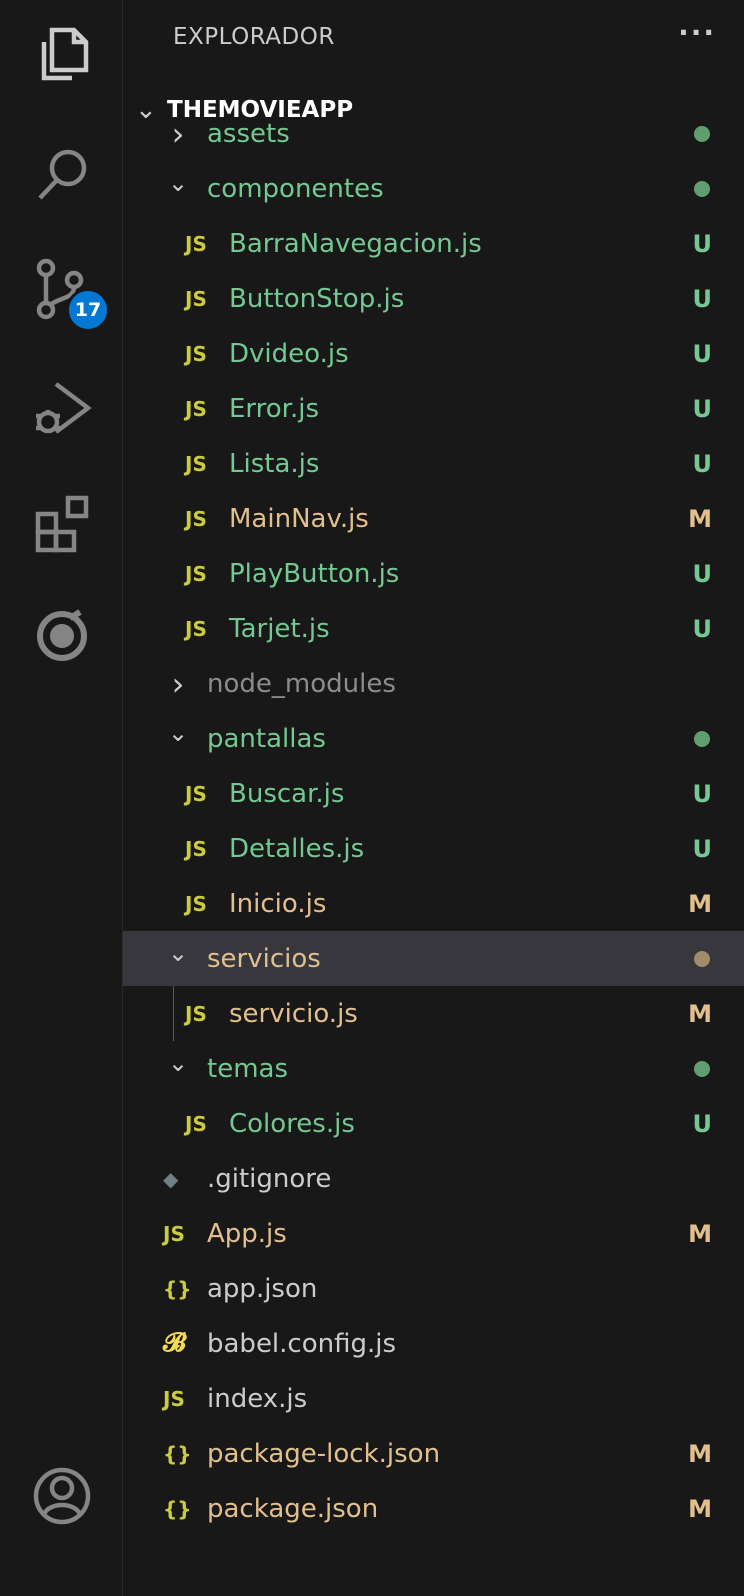 The height and width of the screenshot is (1596, 744). I want to click on tree-item-label: MainNav.js, so click(299, 518).